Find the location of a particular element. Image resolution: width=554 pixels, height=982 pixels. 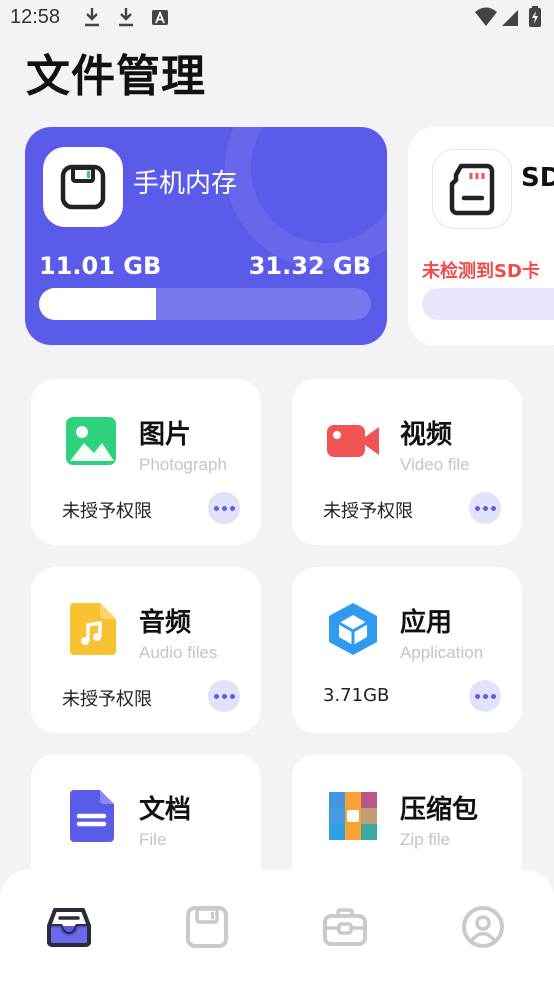

storage-progress-bar is located at coordinates (205, 304).